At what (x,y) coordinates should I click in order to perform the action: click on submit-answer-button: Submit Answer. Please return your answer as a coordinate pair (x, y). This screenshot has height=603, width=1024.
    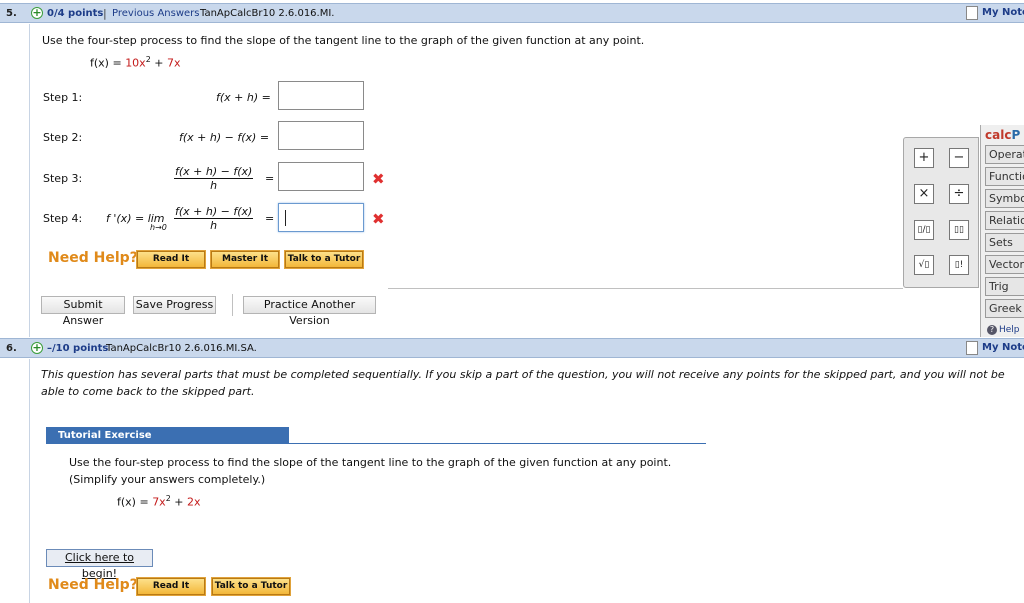
    Looking at the image, I should click on (83, 311).